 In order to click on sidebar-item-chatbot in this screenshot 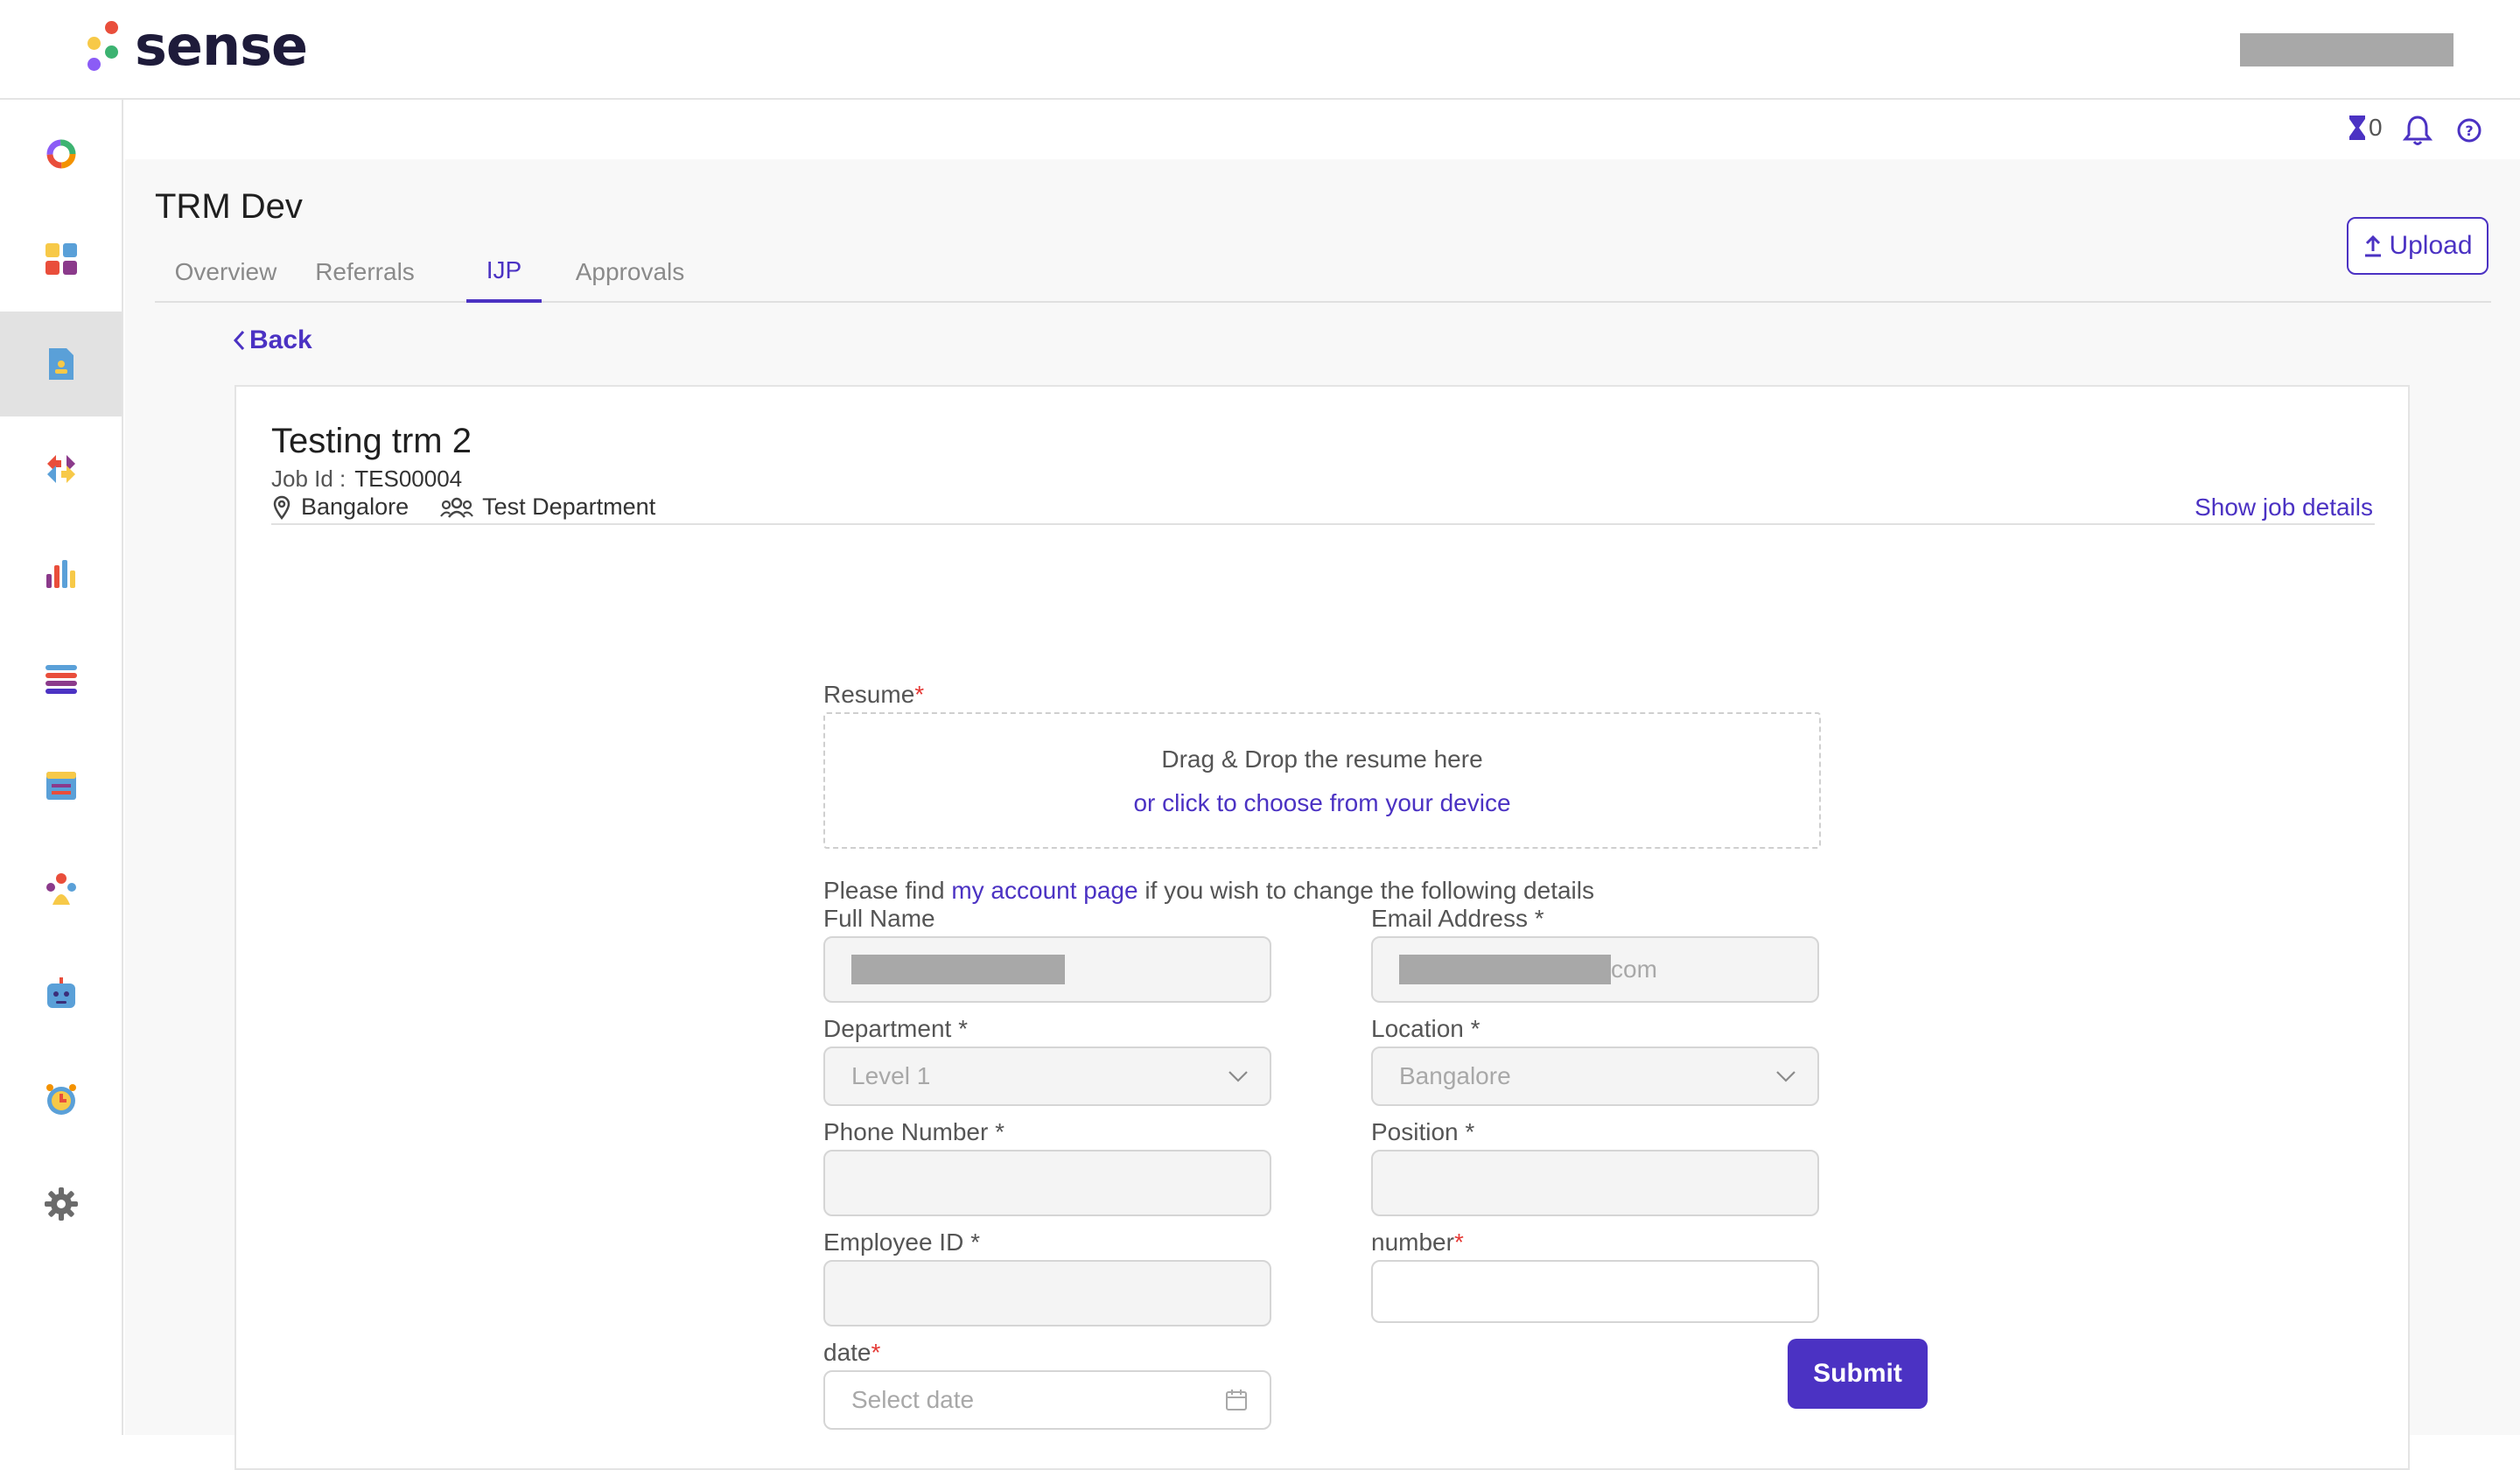, I will do `click(61, 994)`.